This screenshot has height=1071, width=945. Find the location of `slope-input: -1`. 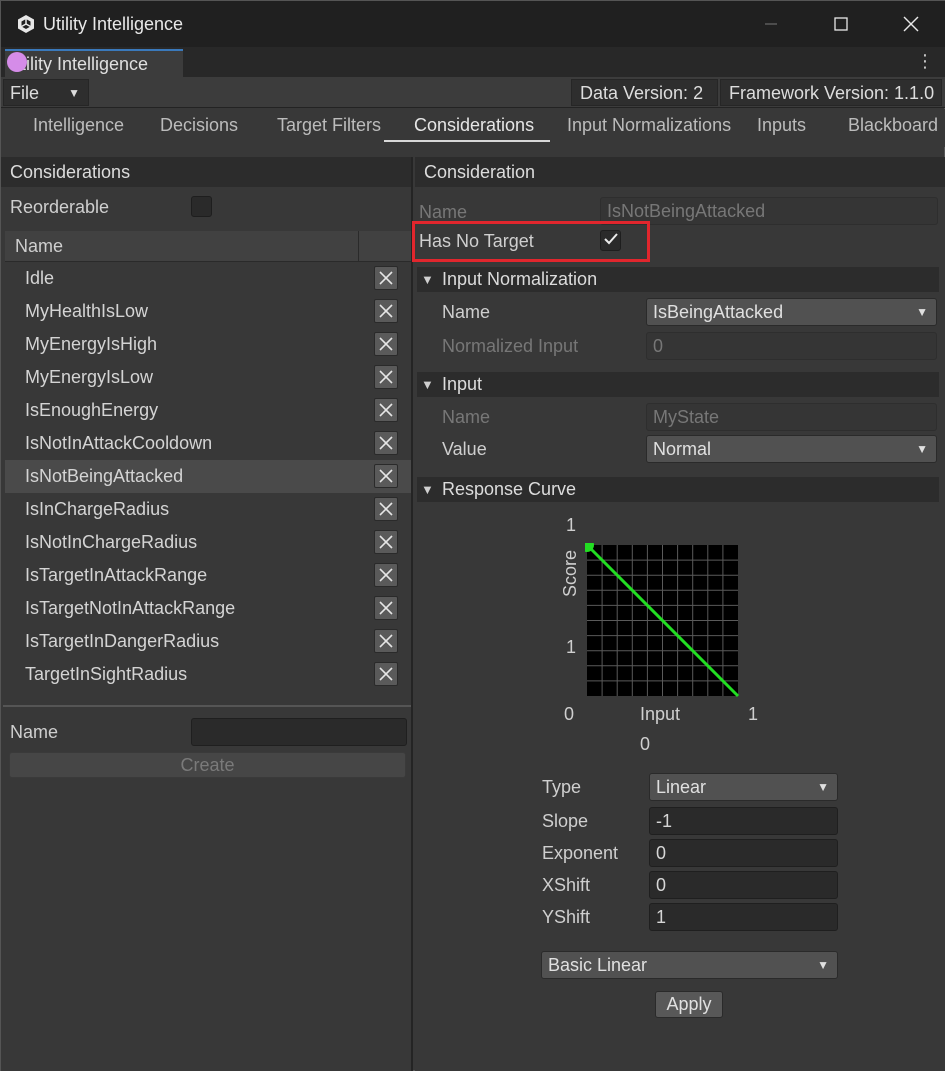

slope-input: -1 is located at coordinates (743, 821).